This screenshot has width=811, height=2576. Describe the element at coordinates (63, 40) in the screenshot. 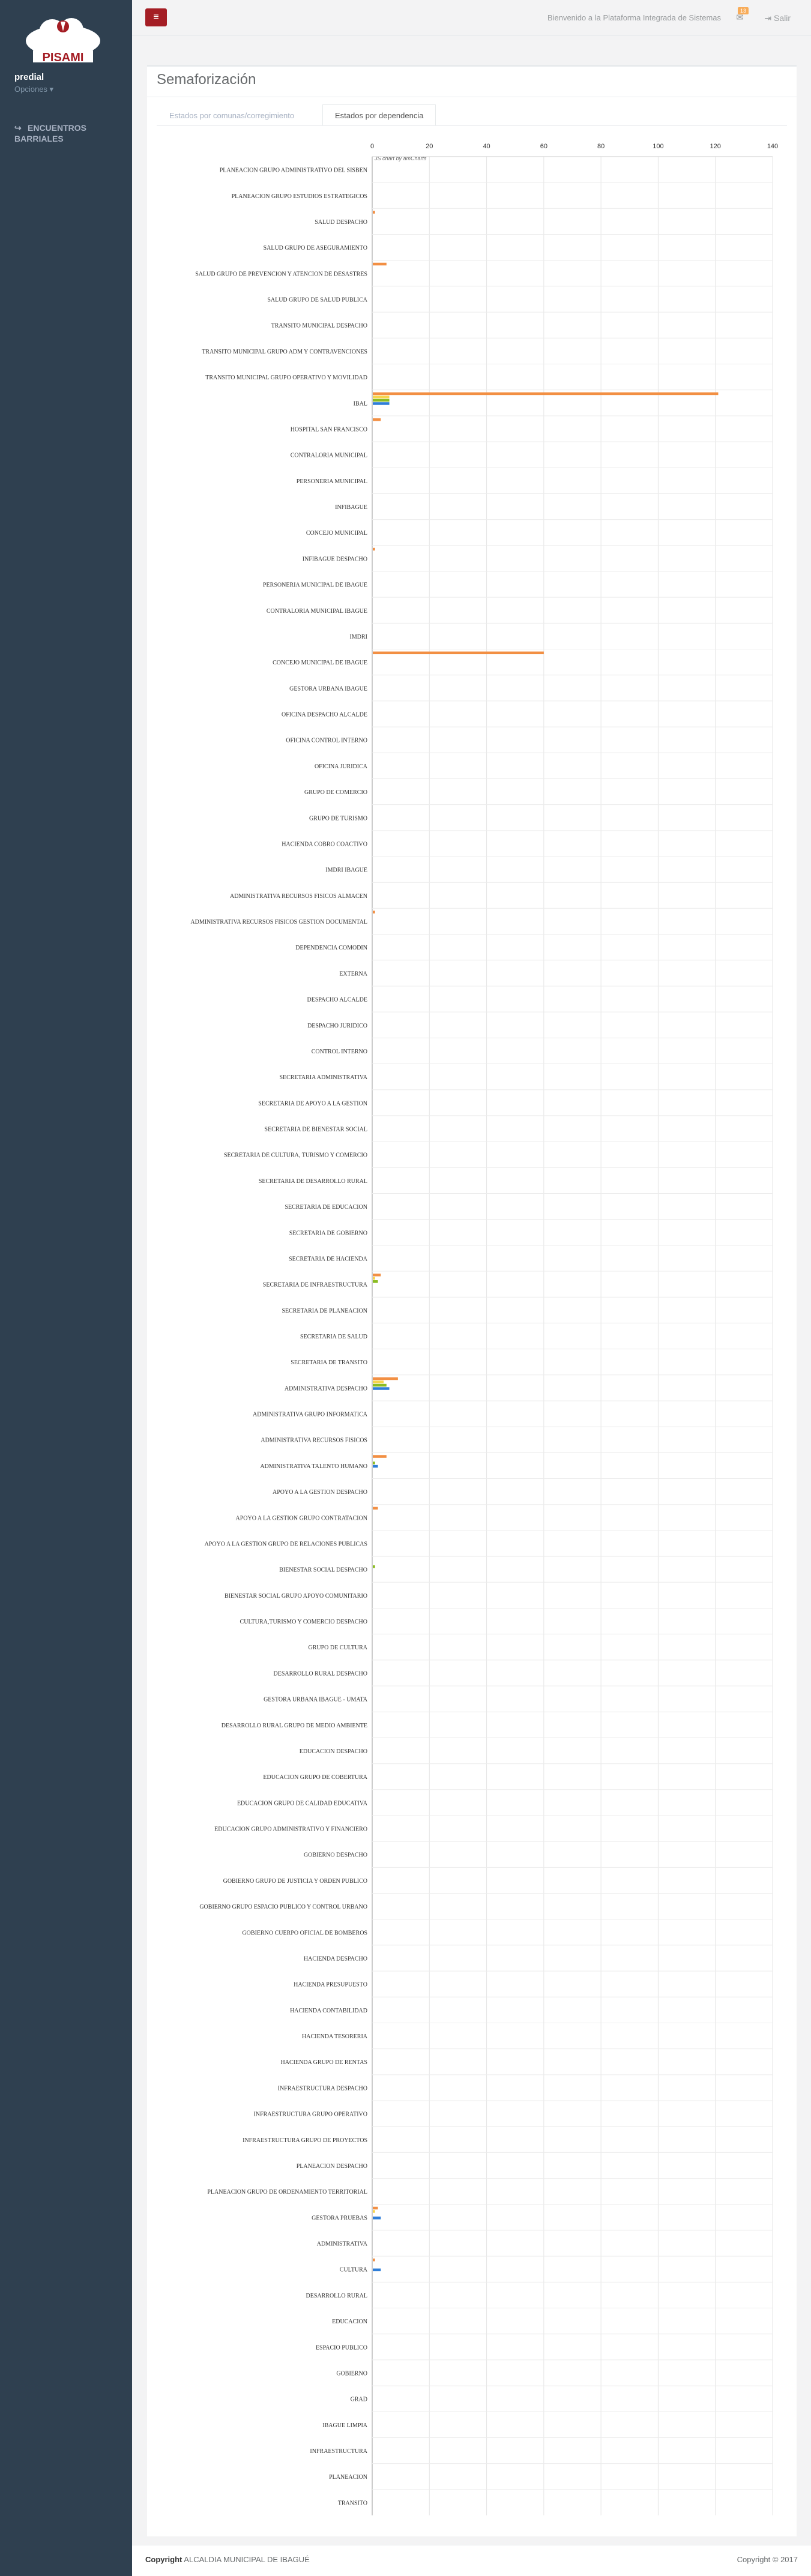

I see `pisami-logo: PISAMI` at that location.